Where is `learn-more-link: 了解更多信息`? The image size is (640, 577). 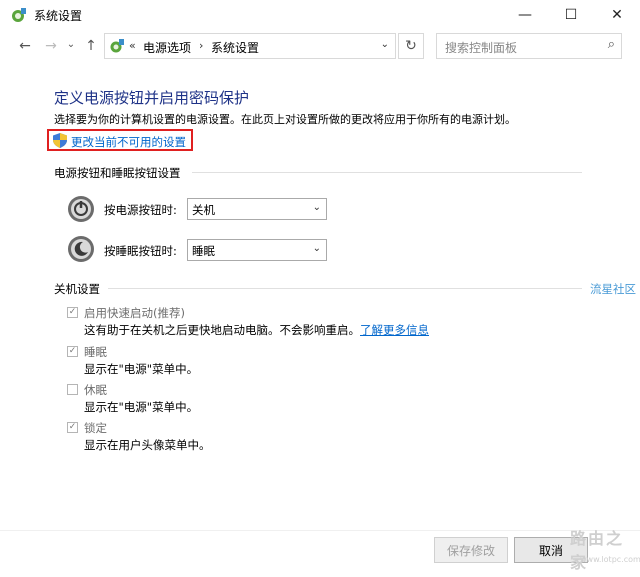 learn-more-link: 了解更多信息 is located at coordinates (394, 330).